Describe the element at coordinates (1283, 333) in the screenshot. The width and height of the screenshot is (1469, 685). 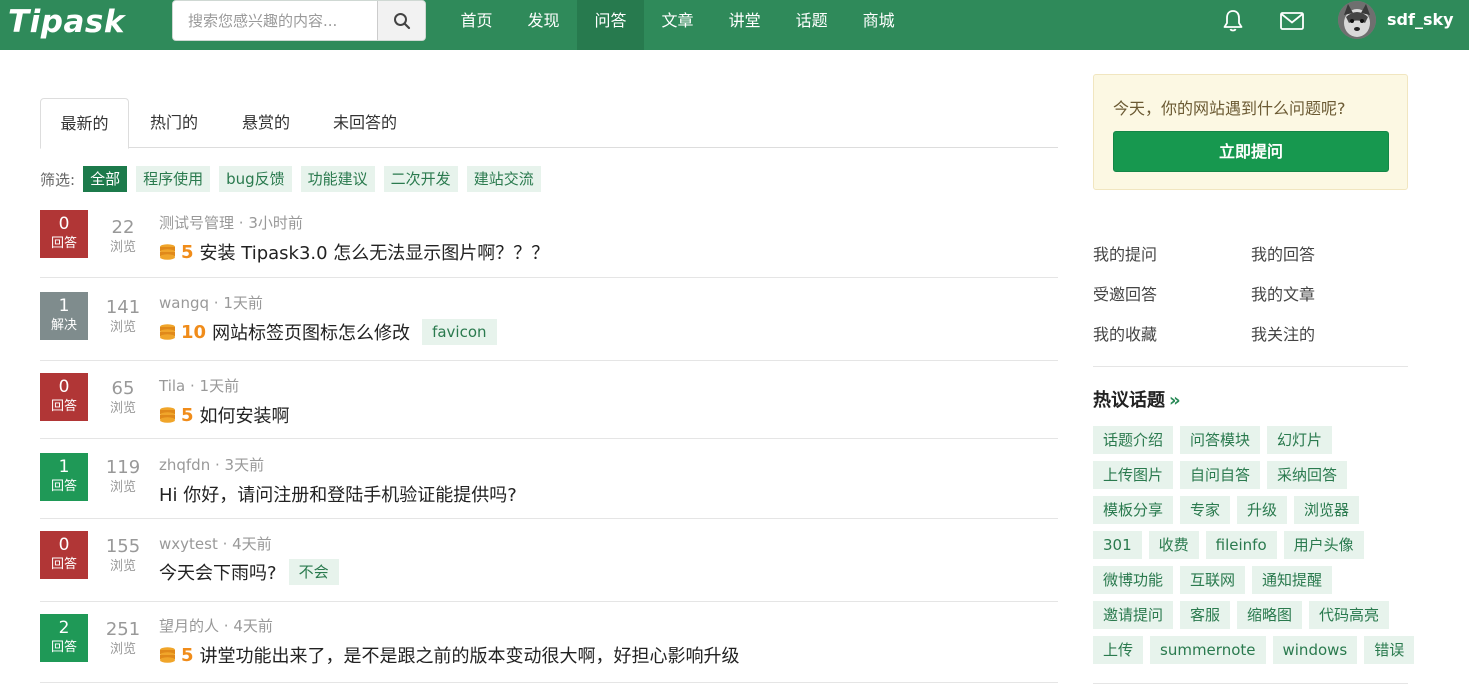
I see `my-following-link: 我关注的` at that location.